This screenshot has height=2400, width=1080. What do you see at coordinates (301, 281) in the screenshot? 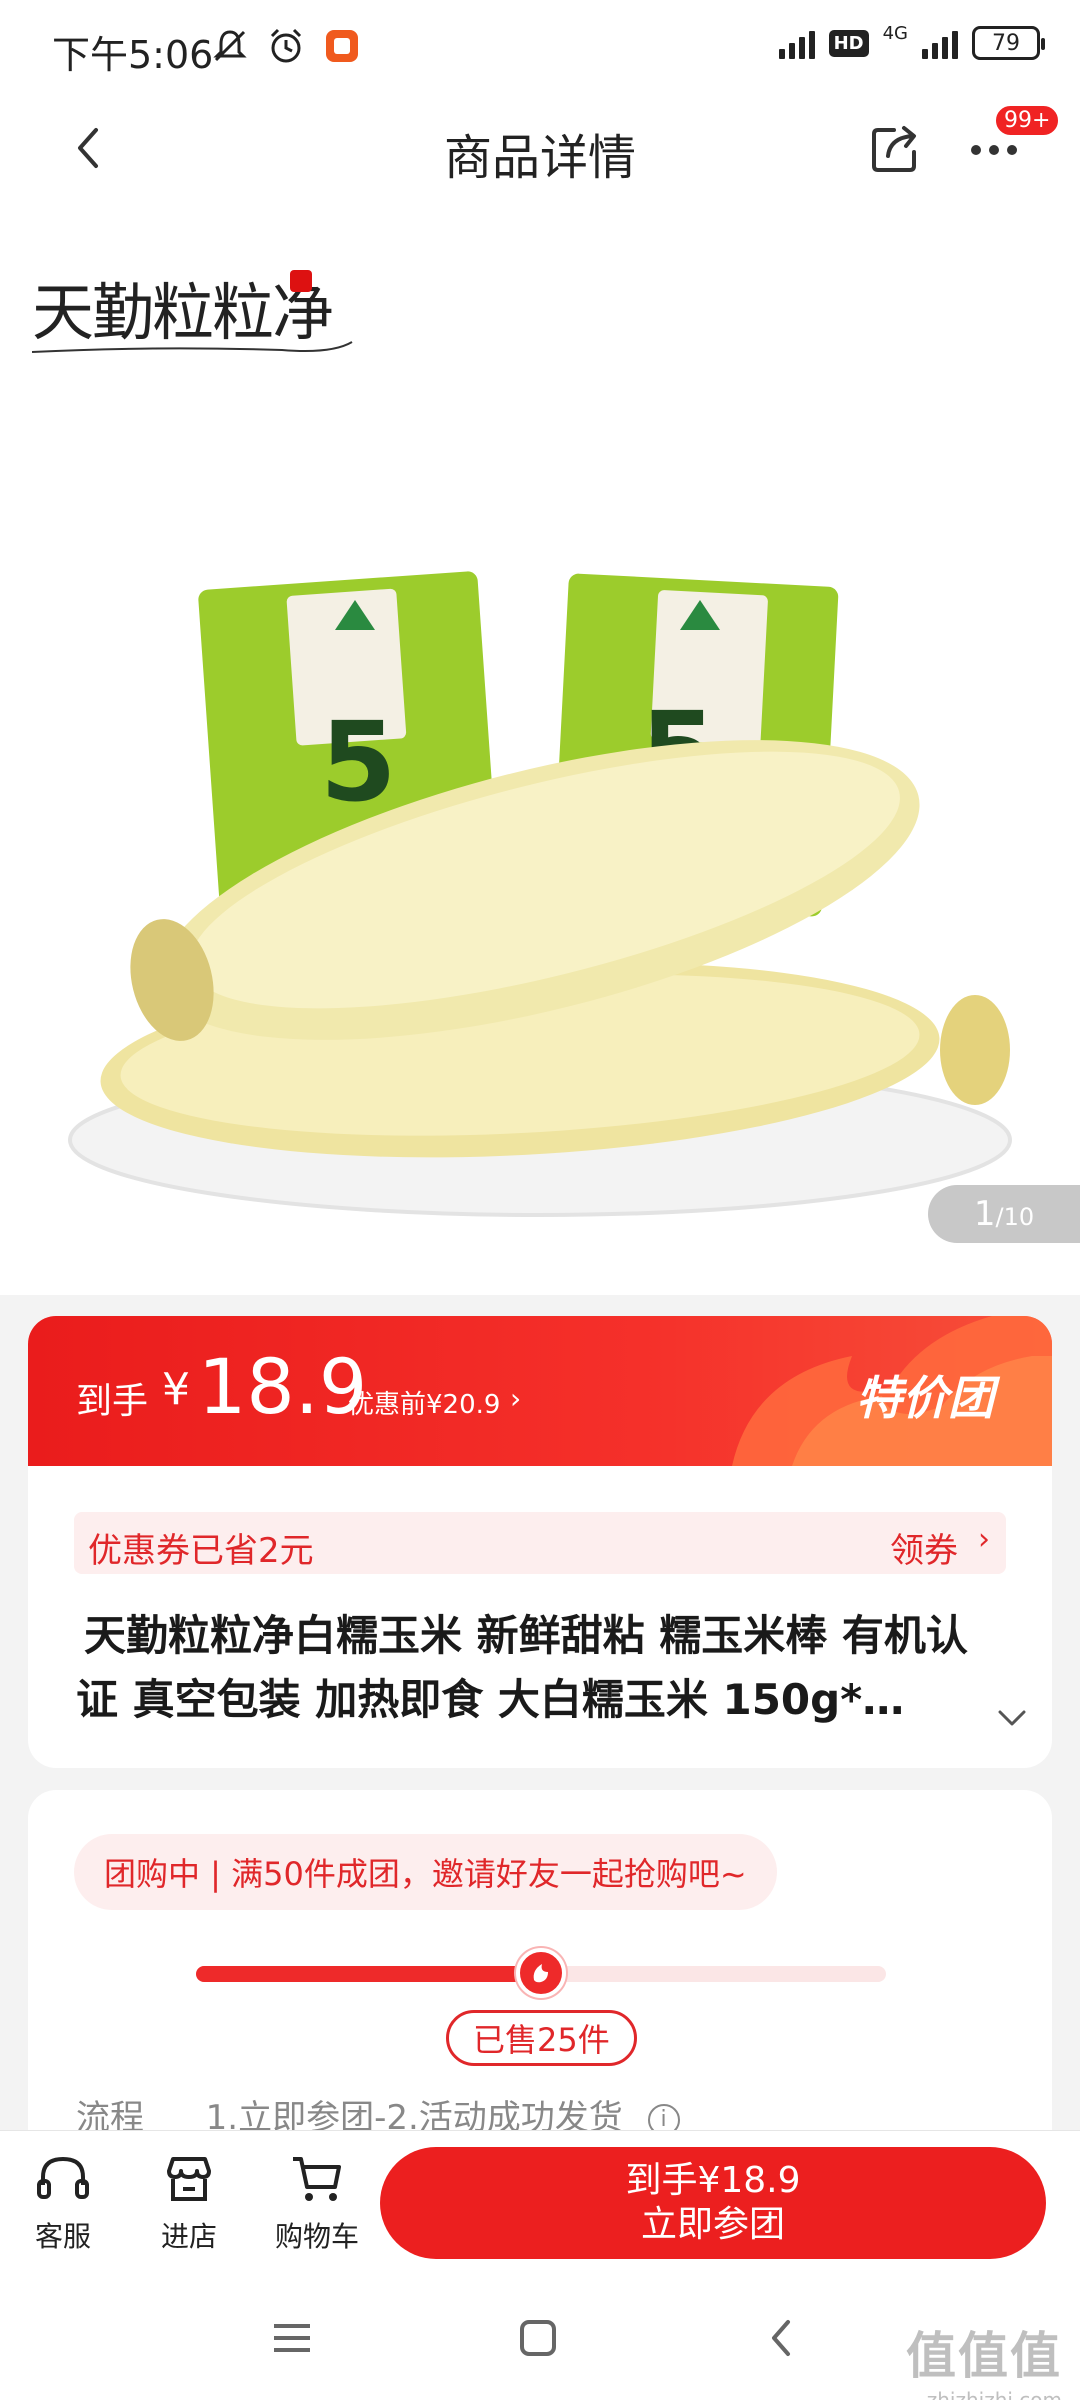
I see `brand-seal` at bounding box center [301, 281].